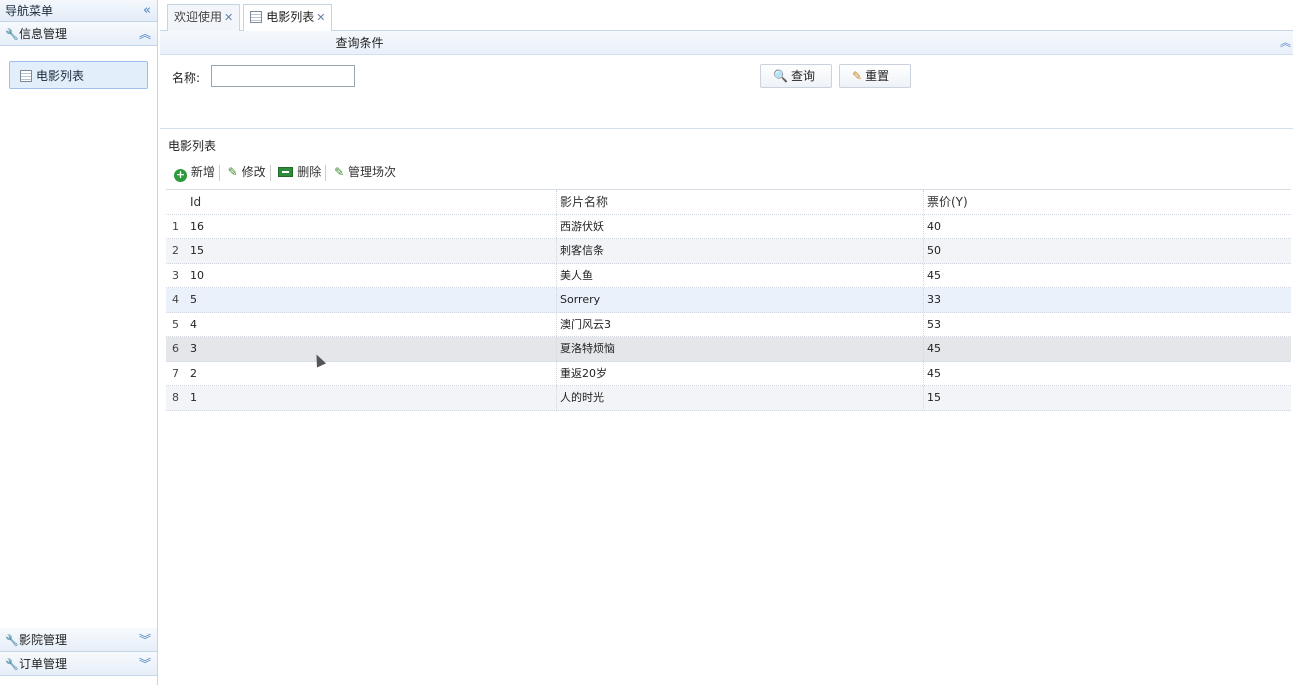 Image resolution: width=1293 pixels, height=685 pixels. I want to click on row-number: 5, so click(175, 324).